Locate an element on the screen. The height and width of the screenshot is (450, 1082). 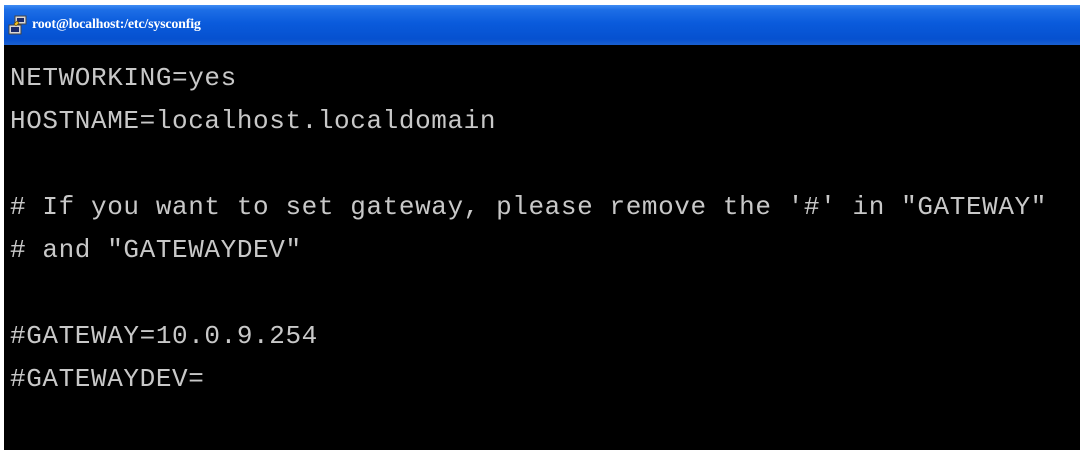
window-titlebar: root@localhost:/etc/sysconfig is located at coordinates (542, 25).